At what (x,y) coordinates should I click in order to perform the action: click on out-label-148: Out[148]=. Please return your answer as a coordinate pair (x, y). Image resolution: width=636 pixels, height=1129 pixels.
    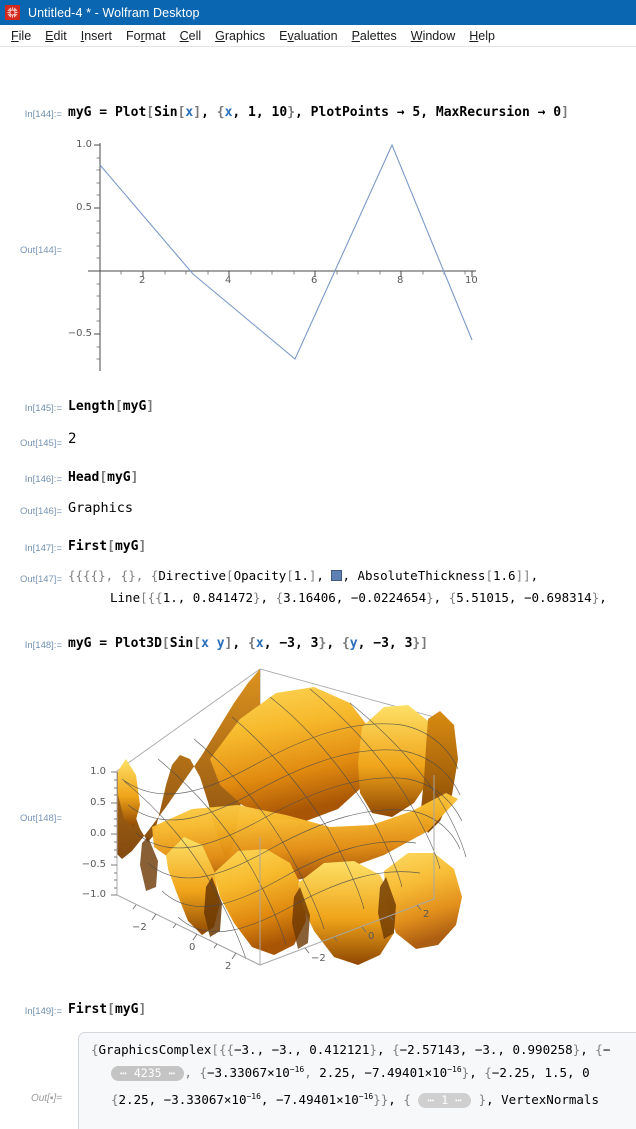
    Looking at the image, I should click on (41, 818).